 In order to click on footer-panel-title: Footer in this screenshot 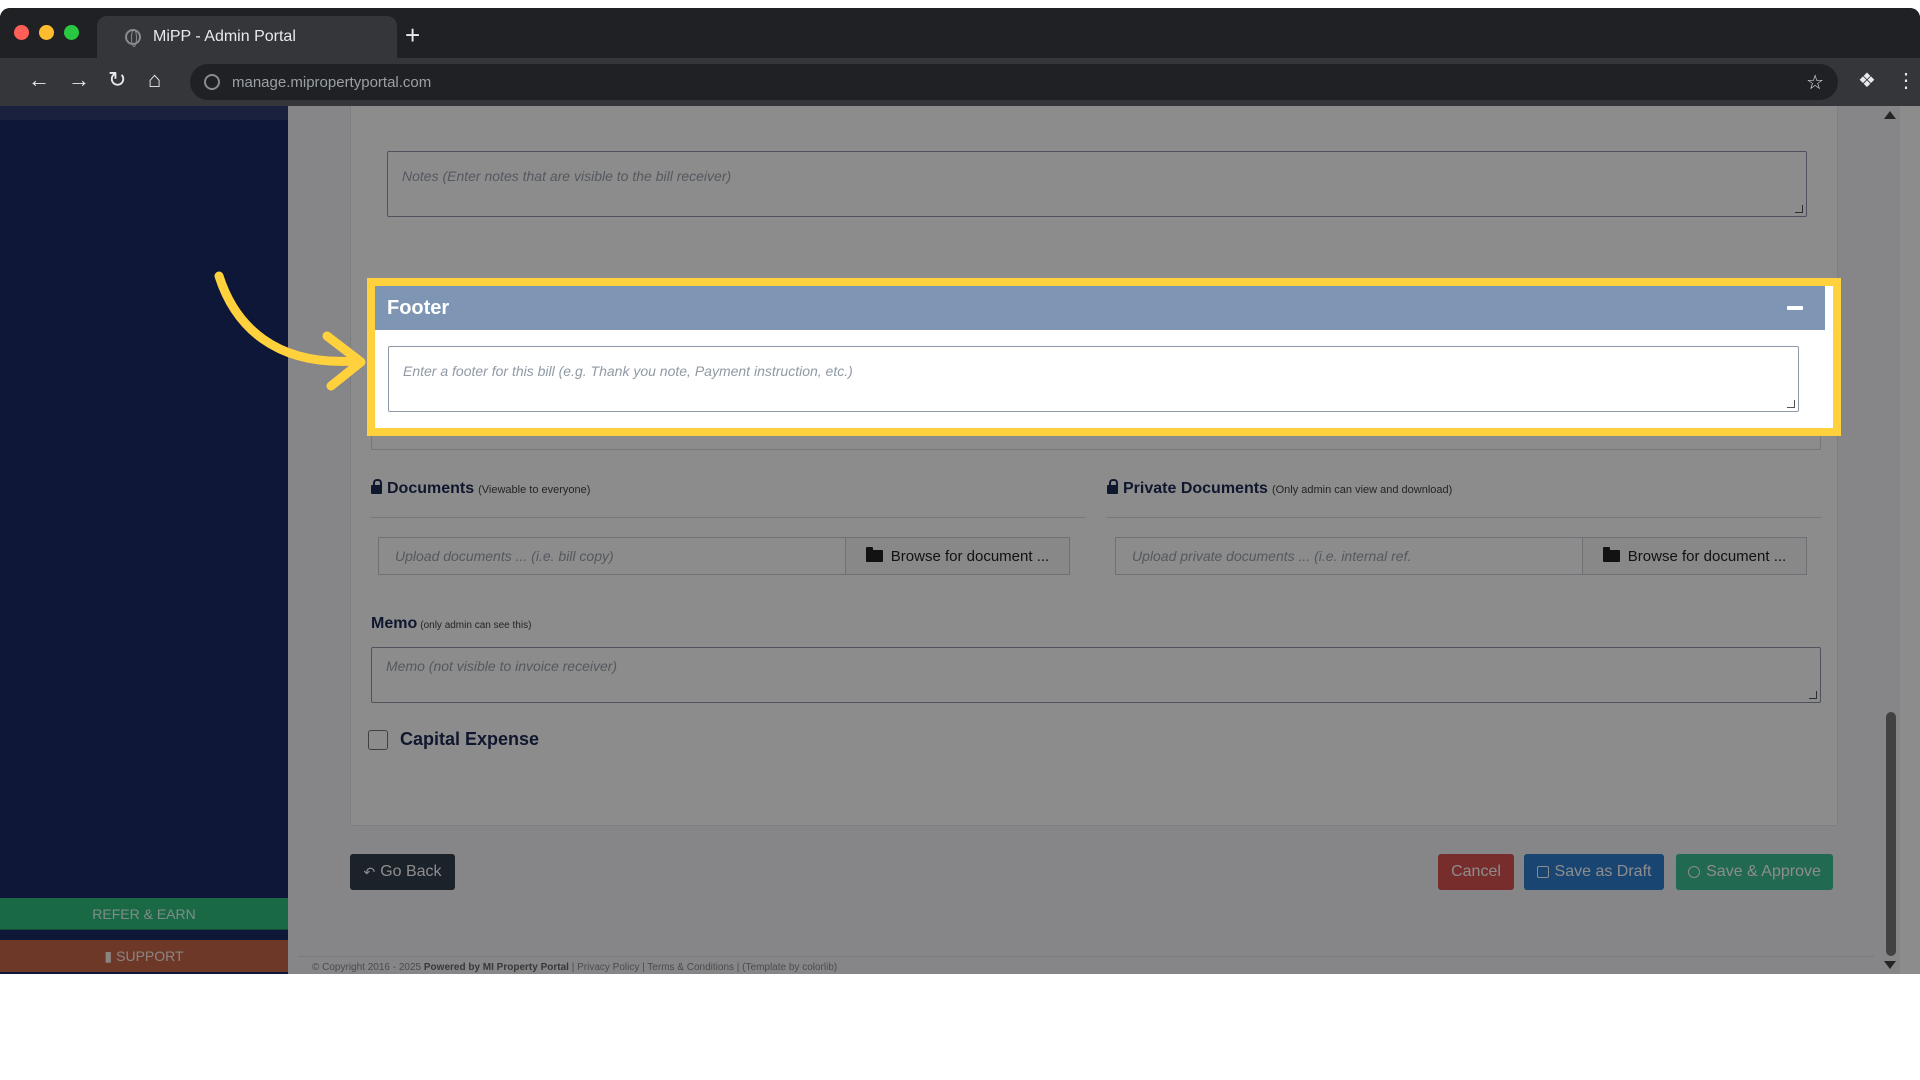, I will do `click(418, 307)`.